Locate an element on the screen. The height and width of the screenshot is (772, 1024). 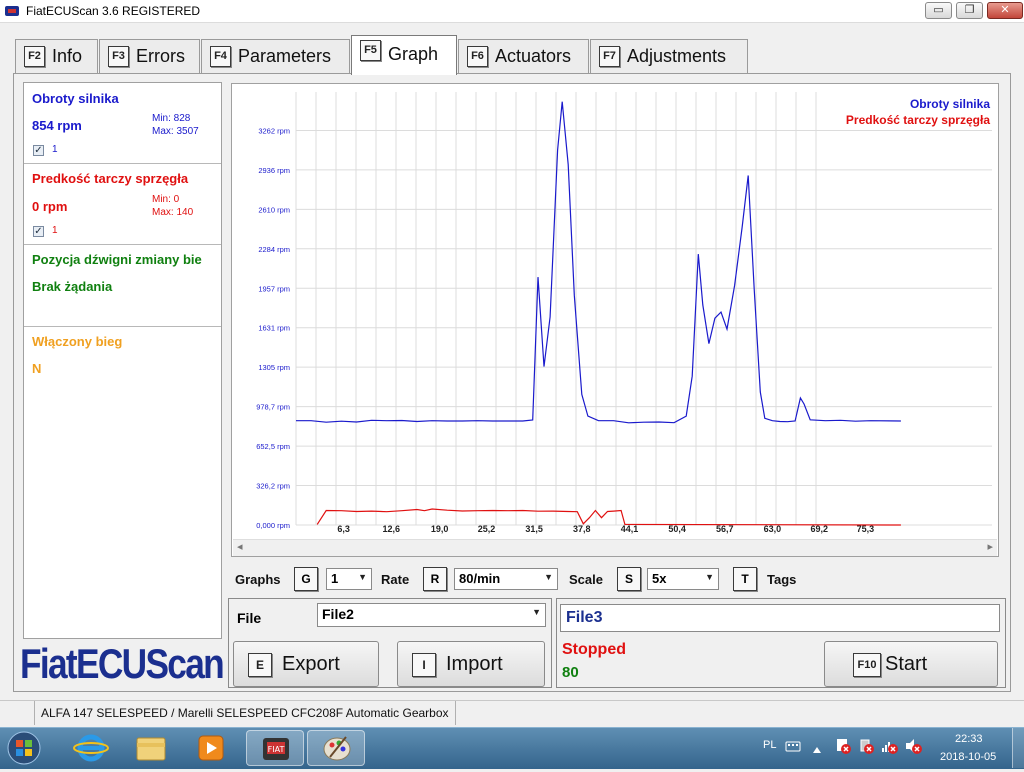
device-icon is located at coordinates (866, 748).